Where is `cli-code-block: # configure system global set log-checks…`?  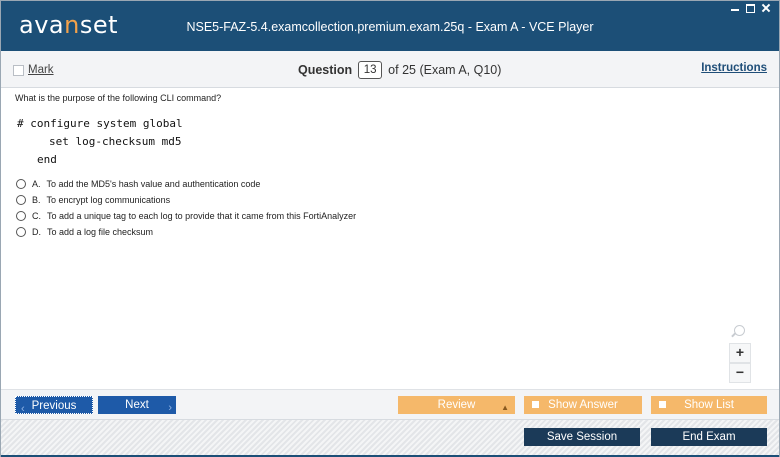 cli-code-block: # configure system global set log-checks… is located at coordinates (100, 142).